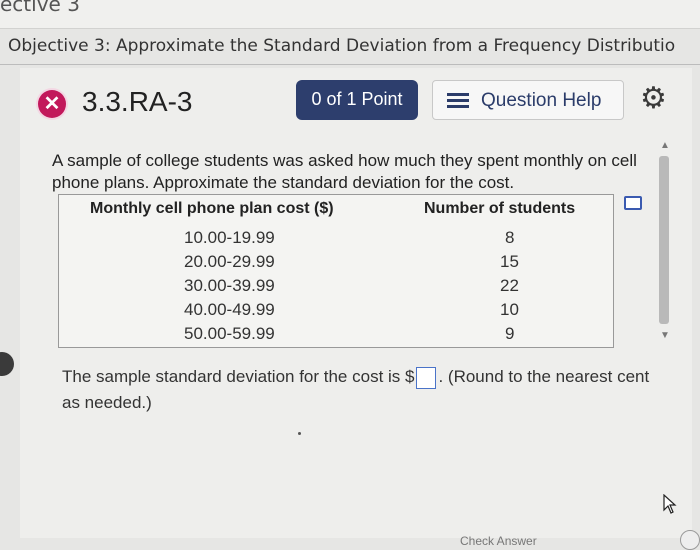  What do you see at coordinates (633, 203) in the screenshot?
I see `copy-table-icon` at bounding box center [633, 203].